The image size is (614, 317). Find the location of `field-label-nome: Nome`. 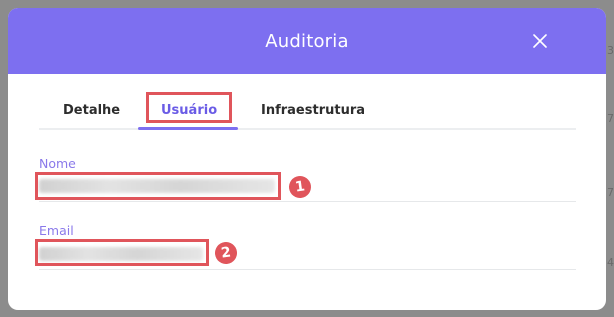

field-label-nome: Nome is located at coordinates (57, 163).